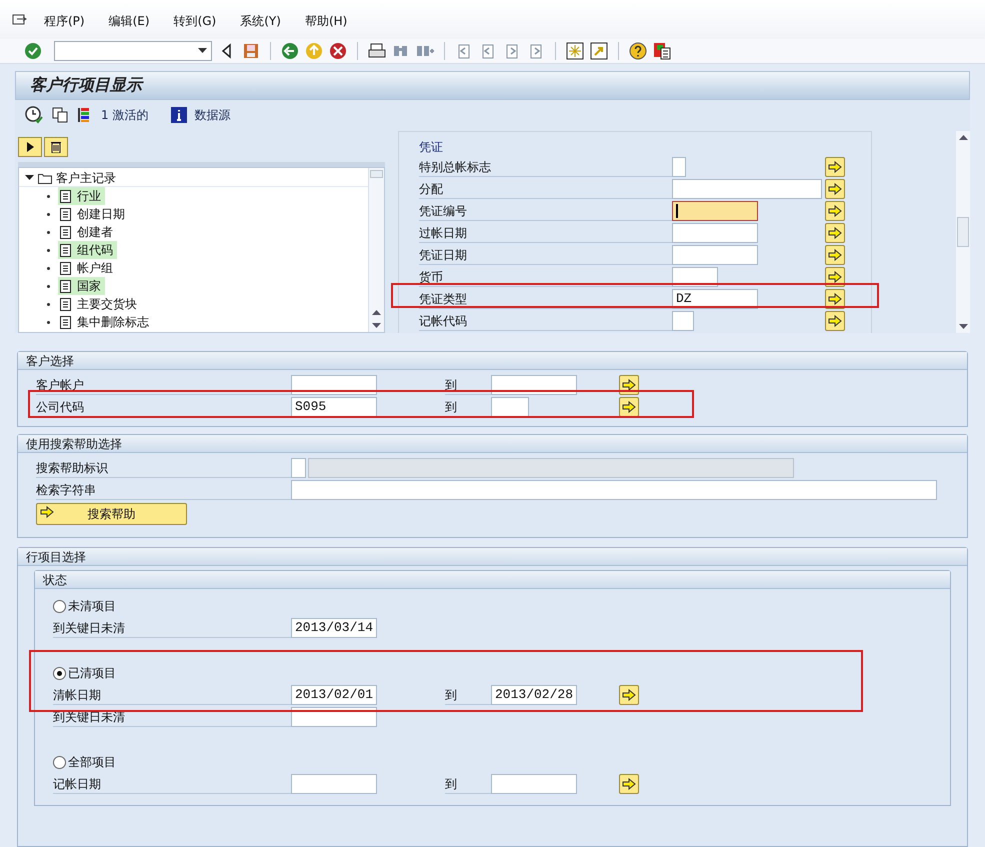 Image resolution: width=985 pixels, height=847 pixels. Describe the element at coordinates (662, 51) in the screenshot. I see `customize-layout-icon` at that location.